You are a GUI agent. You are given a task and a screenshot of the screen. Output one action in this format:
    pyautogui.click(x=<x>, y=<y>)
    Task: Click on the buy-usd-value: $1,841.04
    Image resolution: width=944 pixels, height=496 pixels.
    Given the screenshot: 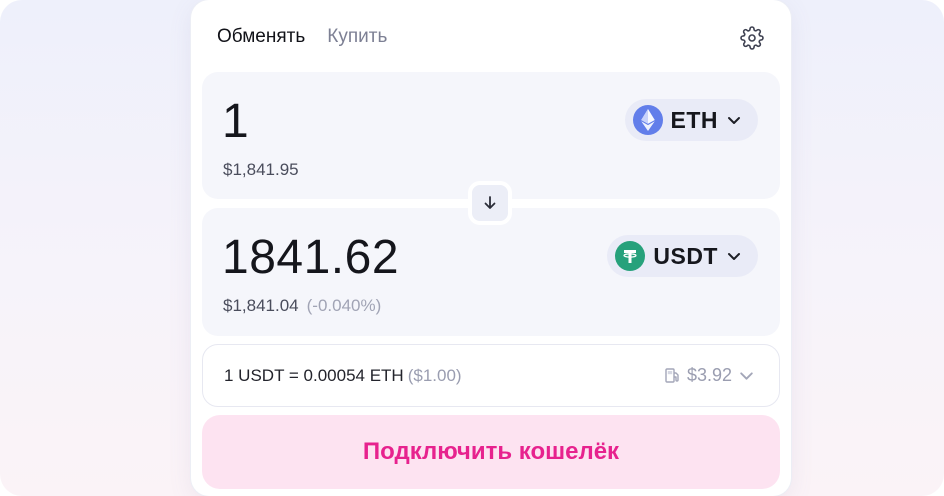 What is the action you would take?
    pyautogui.click(x=261, y=305)
    